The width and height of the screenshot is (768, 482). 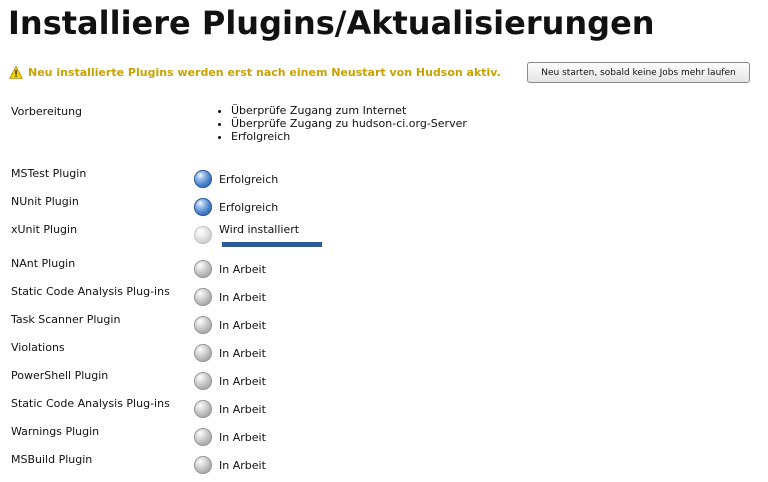 I want to click on page-title: Installiere Plugins/Aktualisierungen, so click(x=331, y=23).